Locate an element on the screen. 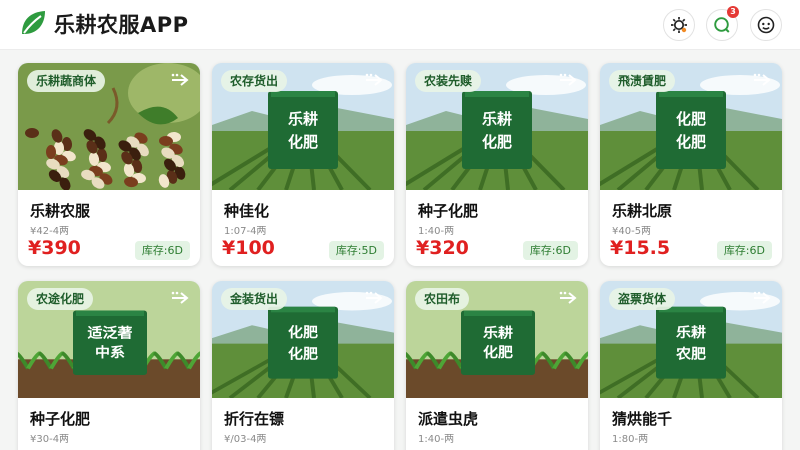 The image size is (800, 450). product-name: 种佳化 is located at coordinates (247, 211).